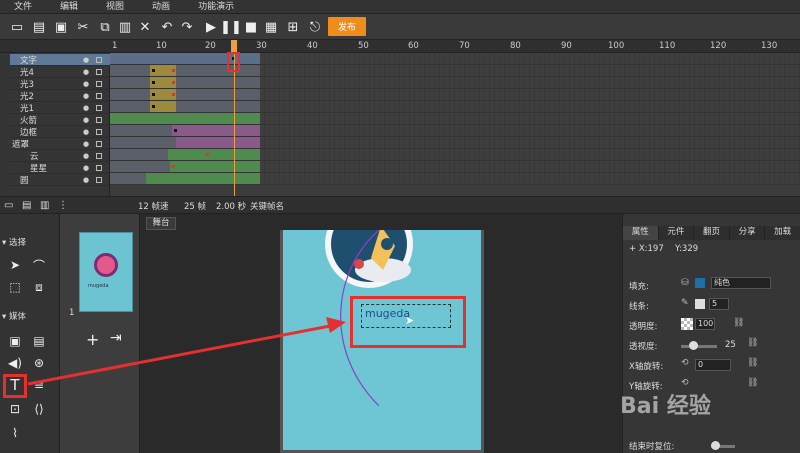  Describe the element at coordinates (8, 205) in the screenshot. I see `add-layer-icon: ▭` at that location.